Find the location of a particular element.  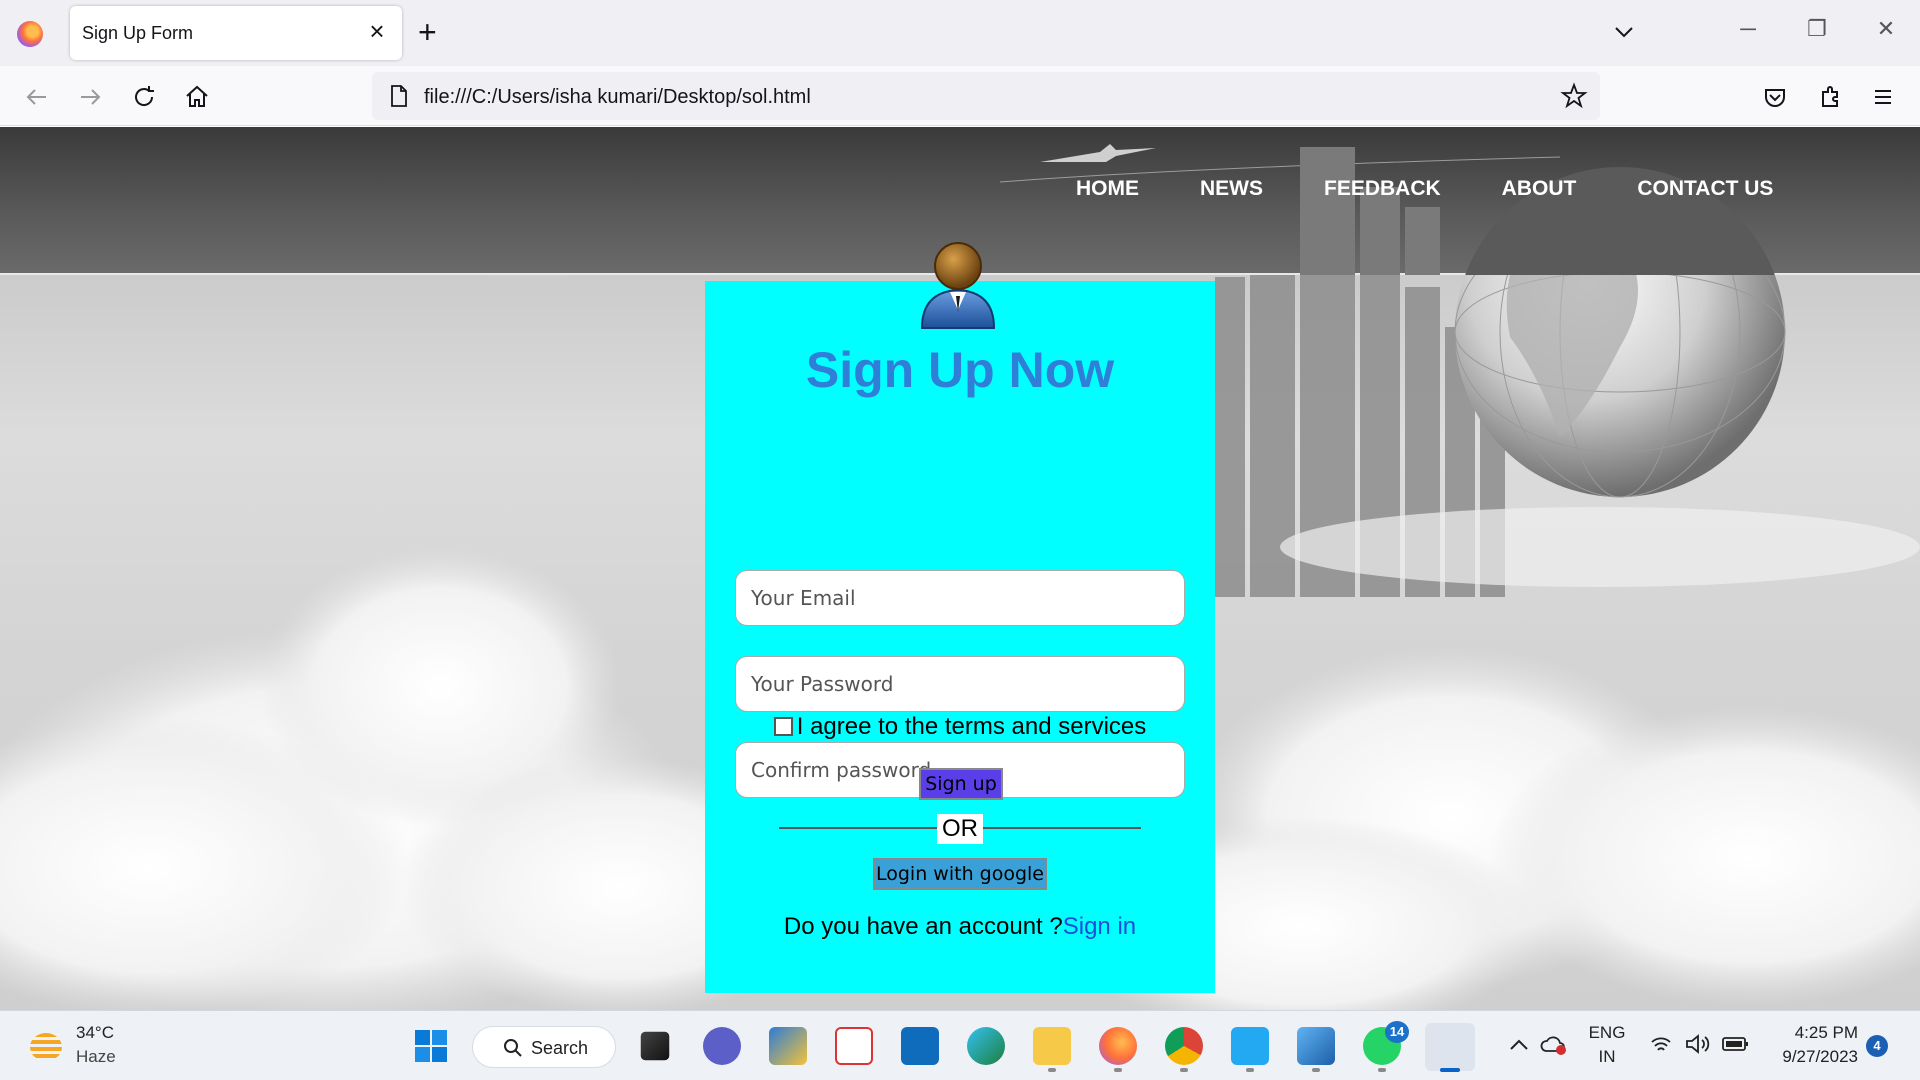

terms-row: I agree to the terms and services is located at coordinates (960, 727).